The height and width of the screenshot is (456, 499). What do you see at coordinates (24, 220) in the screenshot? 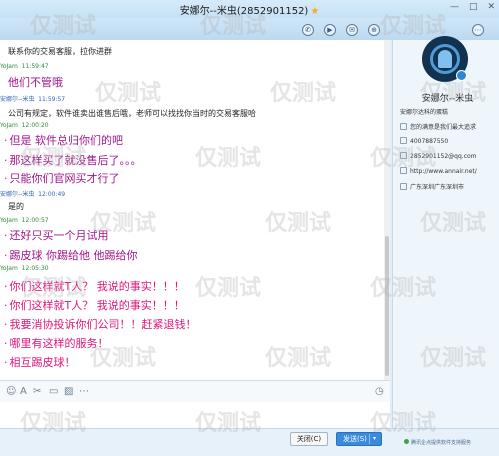
I see `message-meta: YoJam 12:00:57` at bounding box center [24, 220].